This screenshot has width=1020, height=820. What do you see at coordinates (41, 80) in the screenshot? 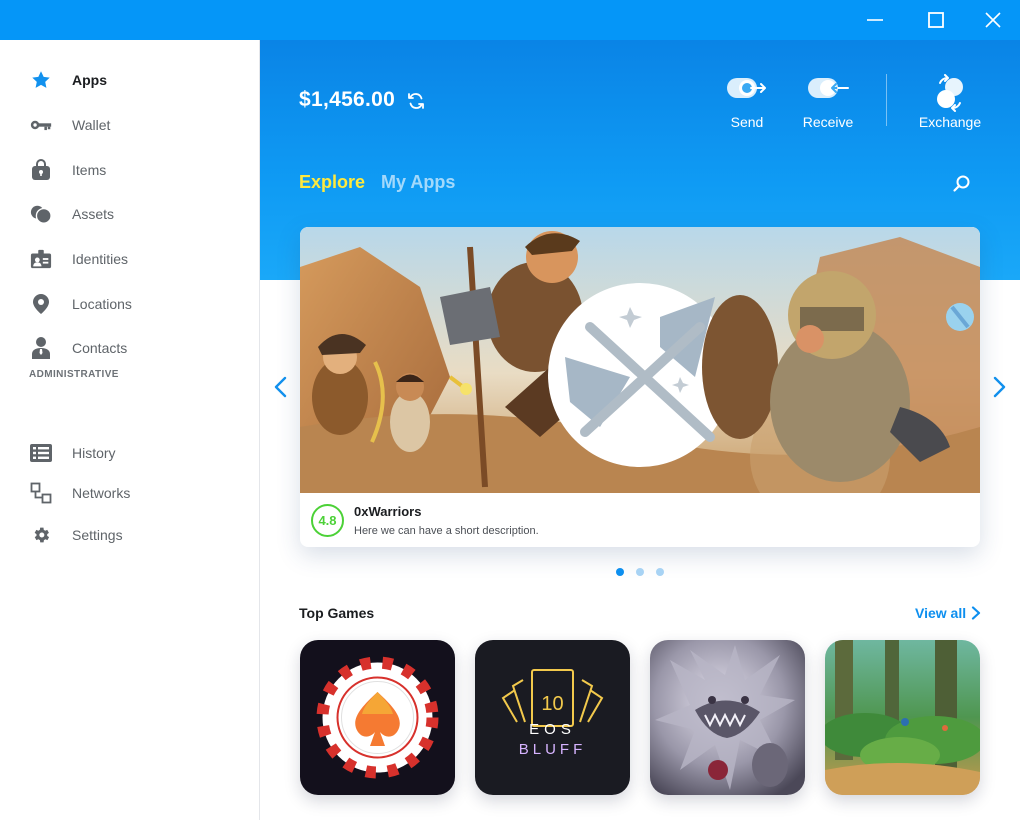
I see `star-icon` at bounding box center [41, 80].